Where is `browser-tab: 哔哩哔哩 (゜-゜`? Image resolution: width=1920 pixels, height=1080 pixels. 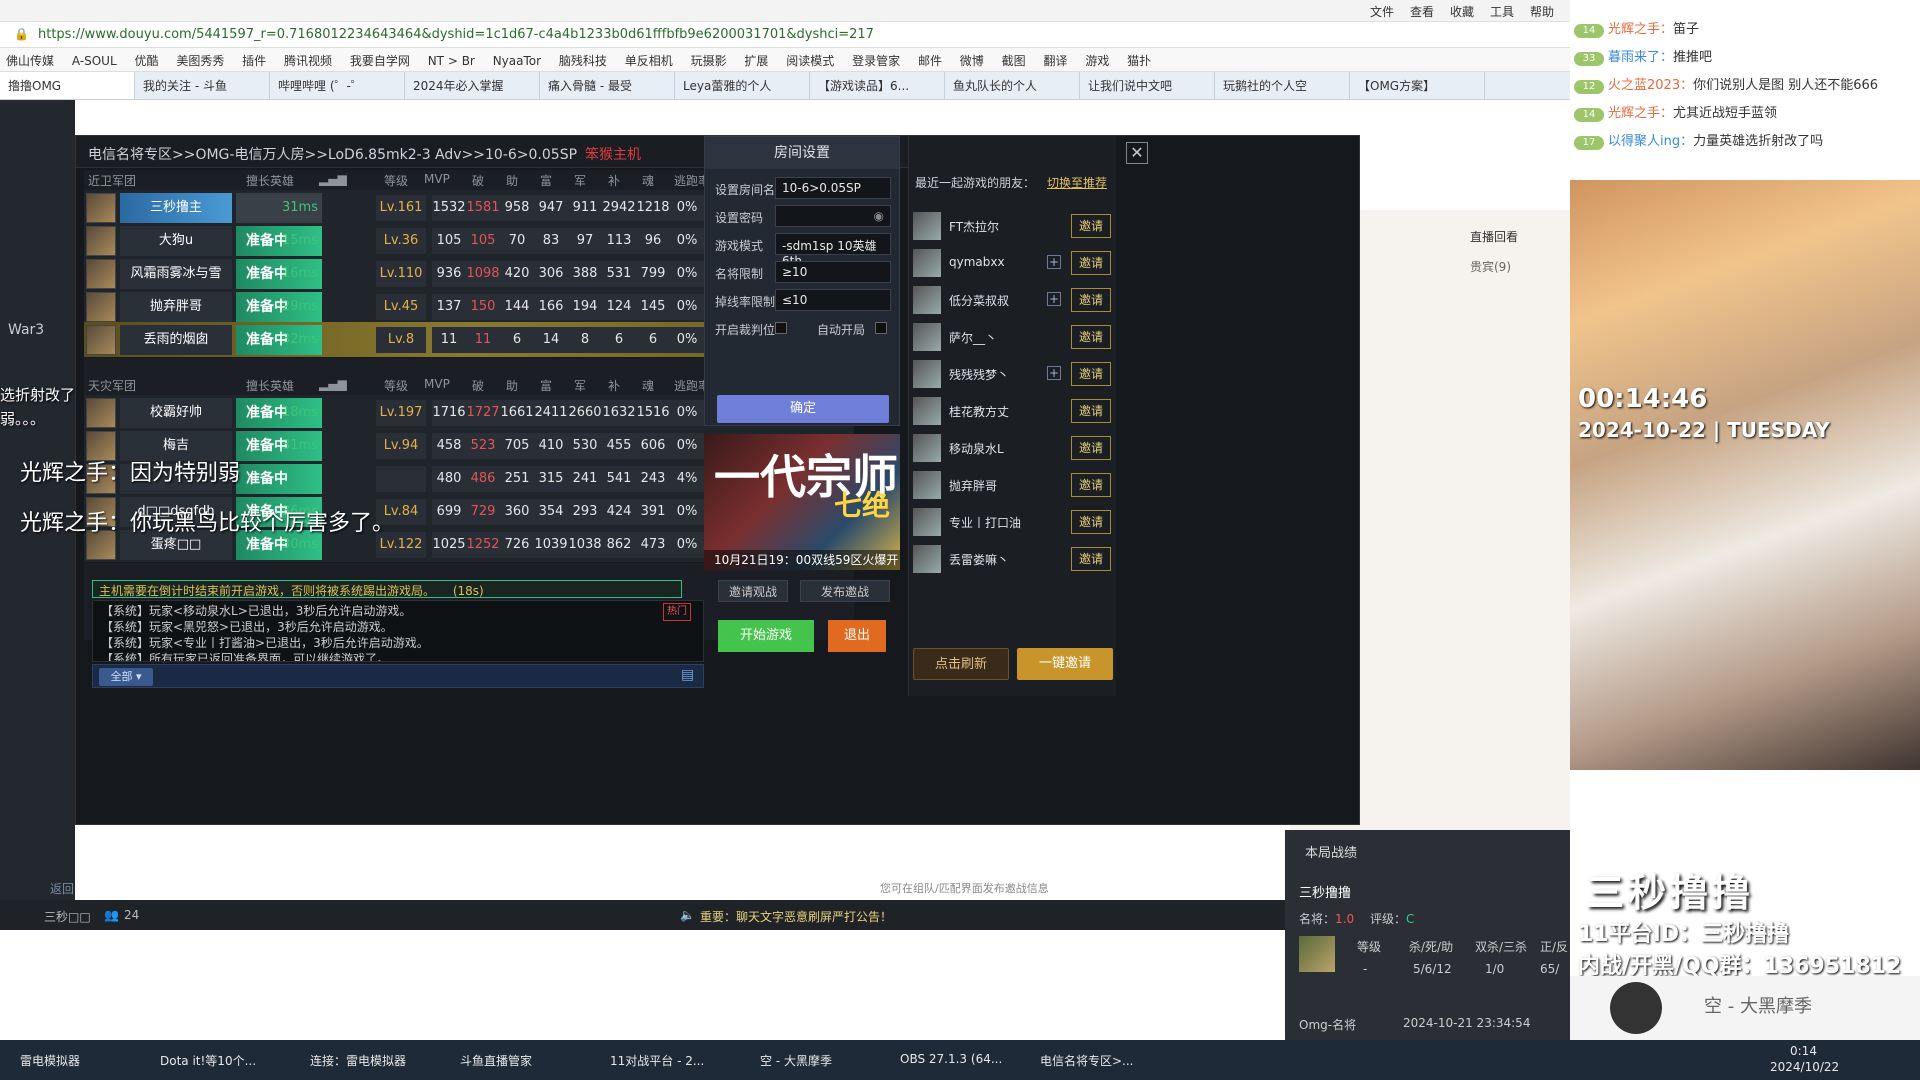
browser-tab: 哔哩哔哩 (゜-゜ is located at coordinates (337, 85).